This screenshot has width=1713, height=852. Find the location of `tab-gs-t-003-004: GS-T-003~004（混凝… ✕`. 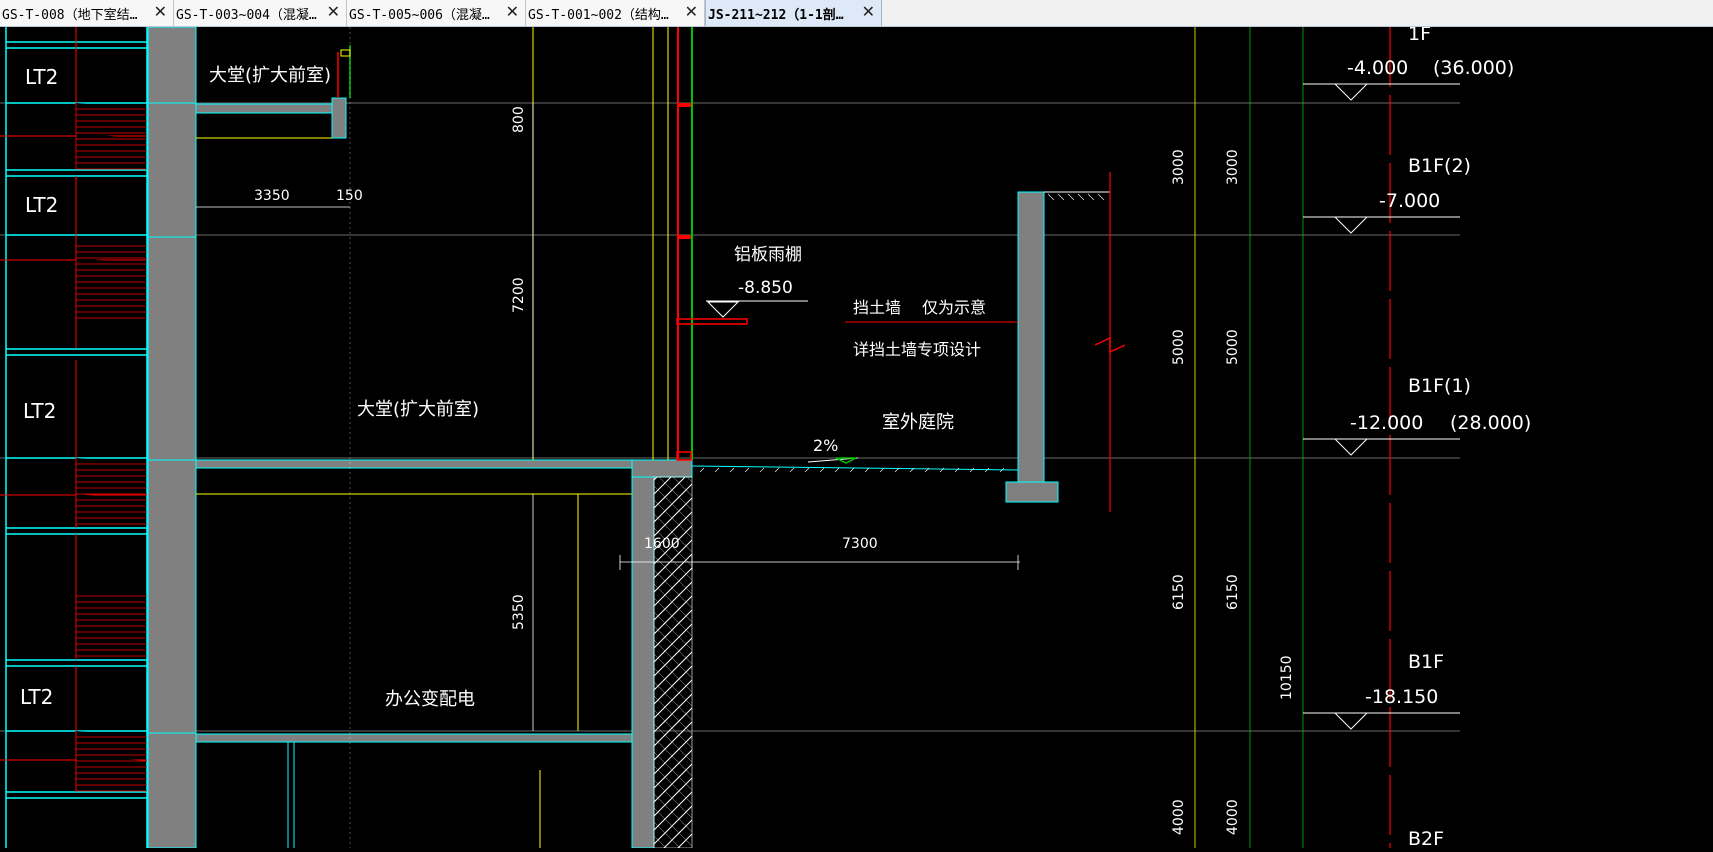

tab-gs-t-003-004: GS-T-003~004（混凝… ✕ is located at coordinates (260, 13).